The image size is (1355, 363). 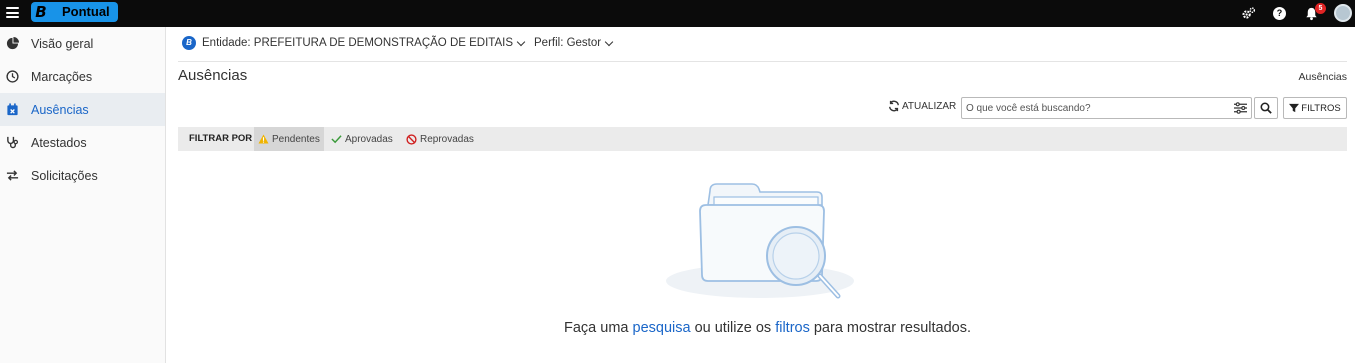 I want to click on refresh-icon, so click(x=894, y=106).